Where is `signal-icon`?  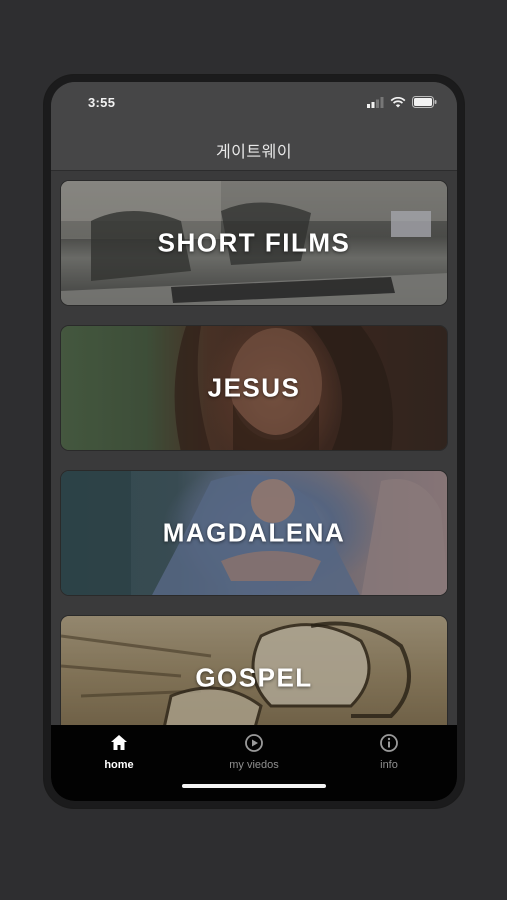
signal-icon is located at coordinates (375, 102).